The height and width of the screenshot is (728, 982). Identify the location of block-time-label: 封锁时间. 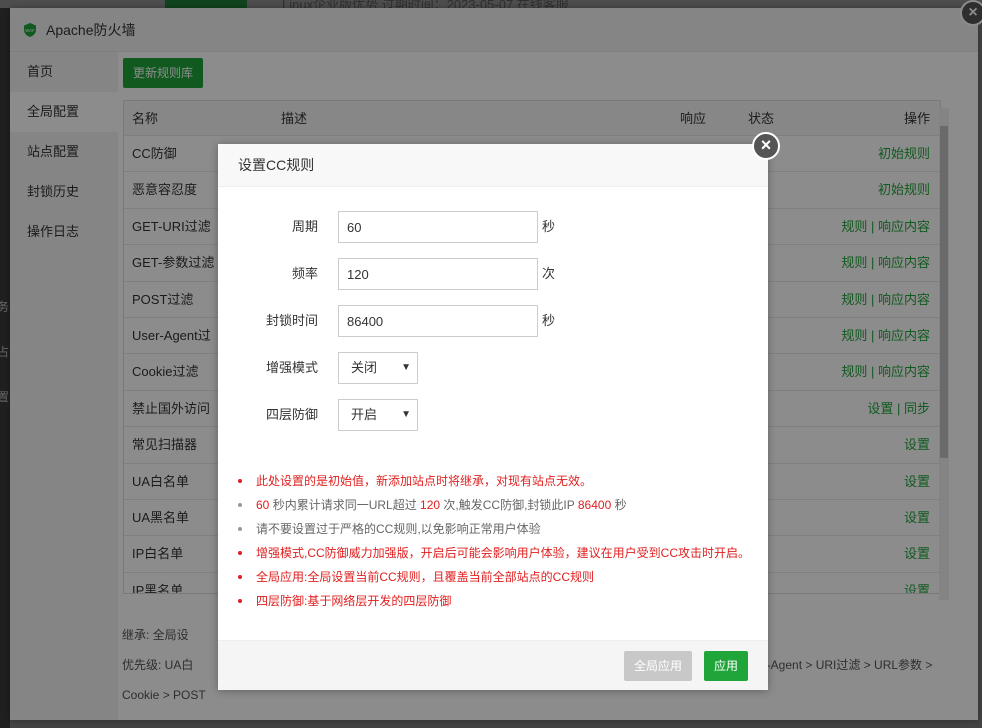
(291, 320).